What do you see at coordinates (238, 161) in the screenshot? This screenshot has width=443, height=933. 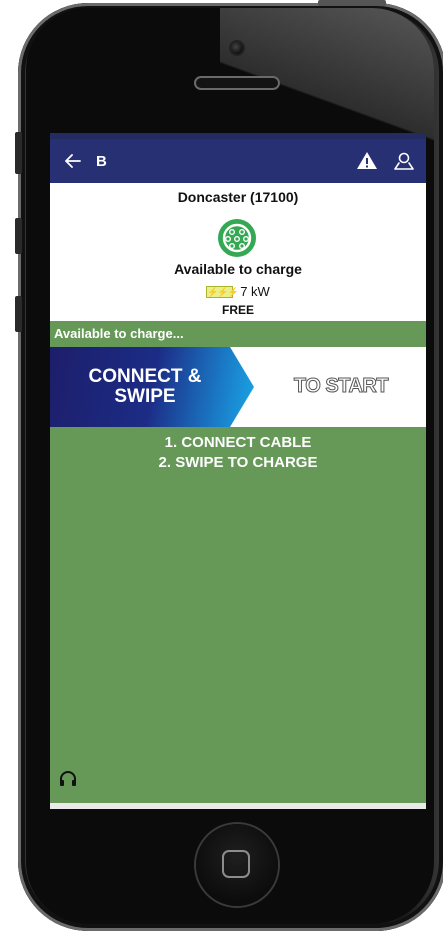 I see `app-bar: B` at bounding box center [238, 161].